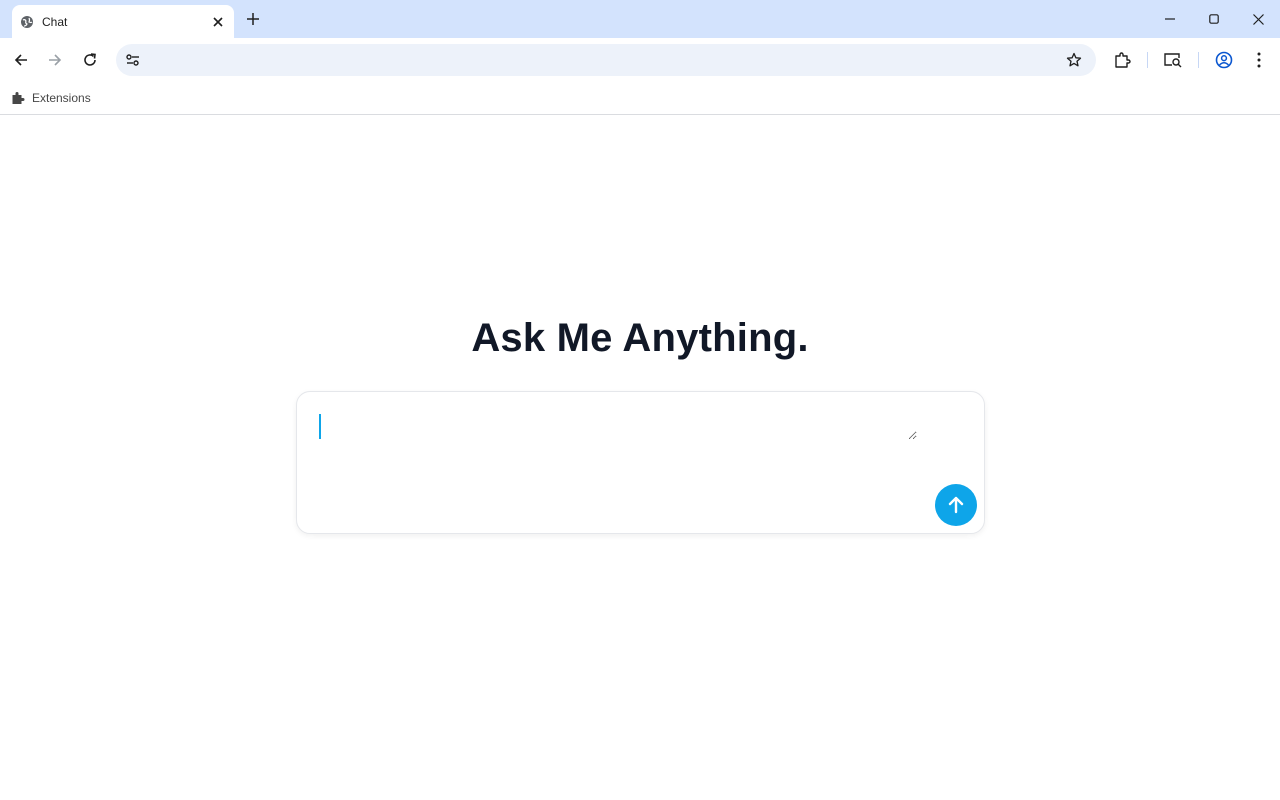 The width and height of the screenshot is (1280, 800). I want to click on arrow-left-icon, so click(20, 60).